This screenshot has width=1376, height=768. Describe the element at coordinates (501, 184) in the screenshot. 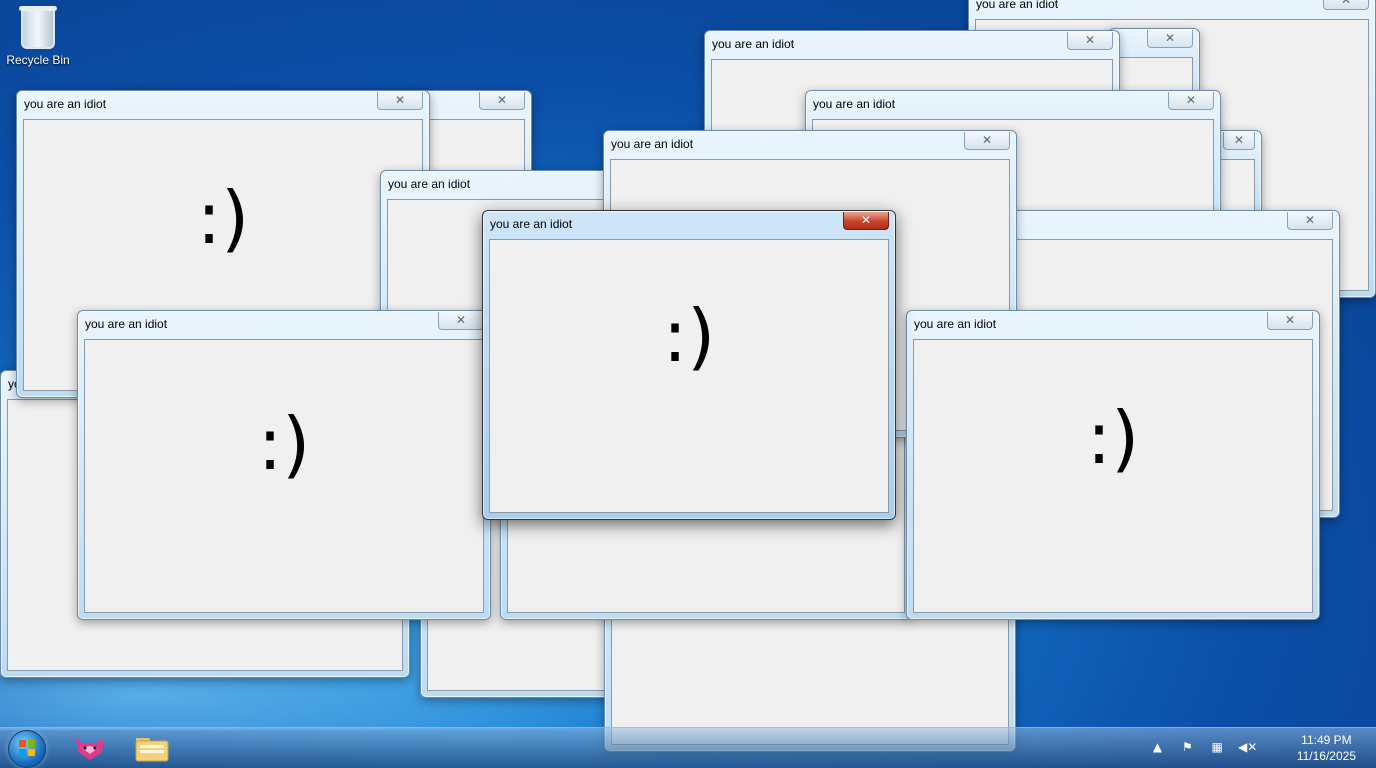

I see `title-bar: you are an idiot` at that location.